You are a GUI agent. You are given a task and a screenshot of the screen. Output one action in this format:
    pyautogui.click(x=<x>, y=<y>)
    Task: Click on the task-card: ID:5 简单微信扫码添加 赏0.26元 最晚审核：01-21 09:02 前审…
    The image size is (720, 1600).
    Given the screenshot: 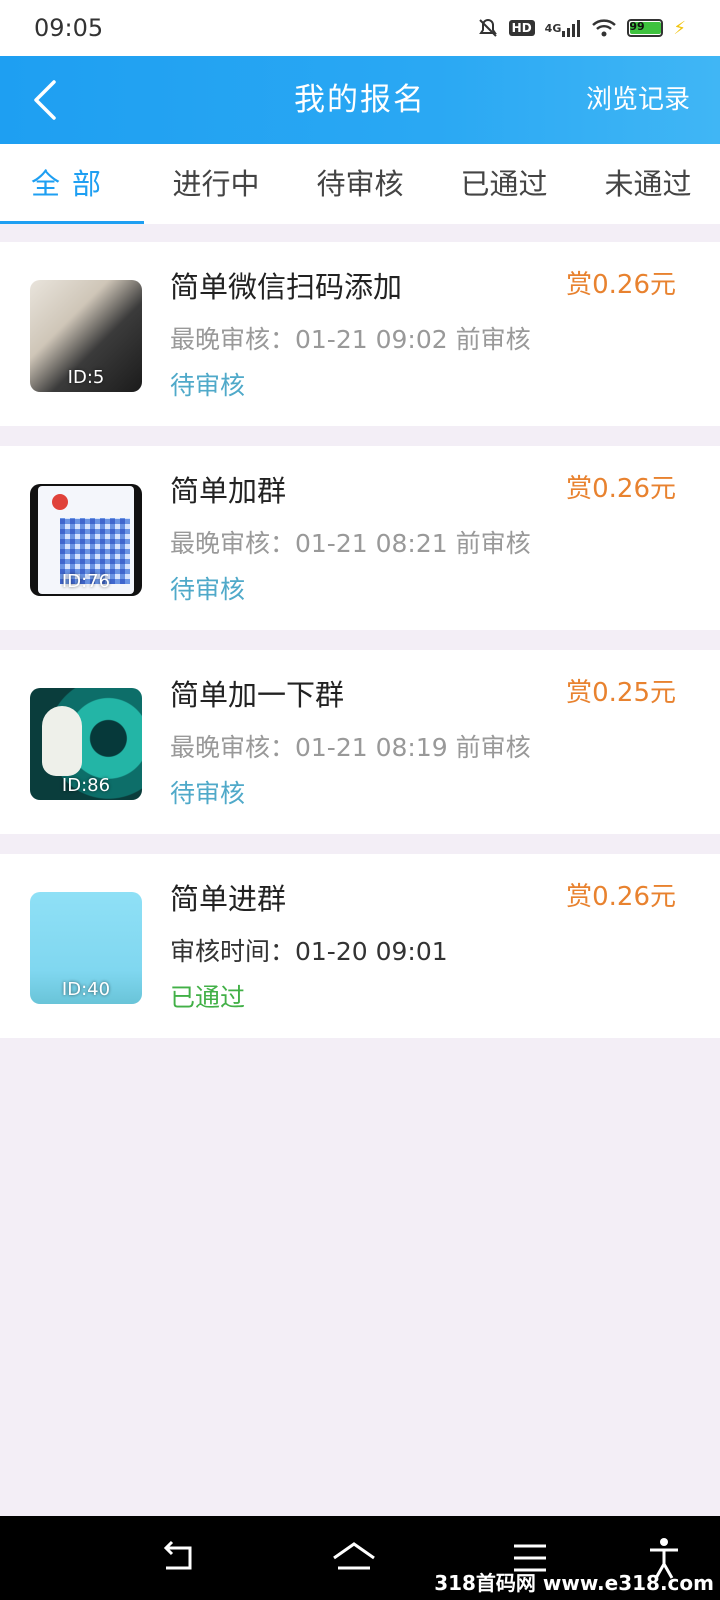 What is the action you would take?
    pyautogui.click(x=360, y=334)
    